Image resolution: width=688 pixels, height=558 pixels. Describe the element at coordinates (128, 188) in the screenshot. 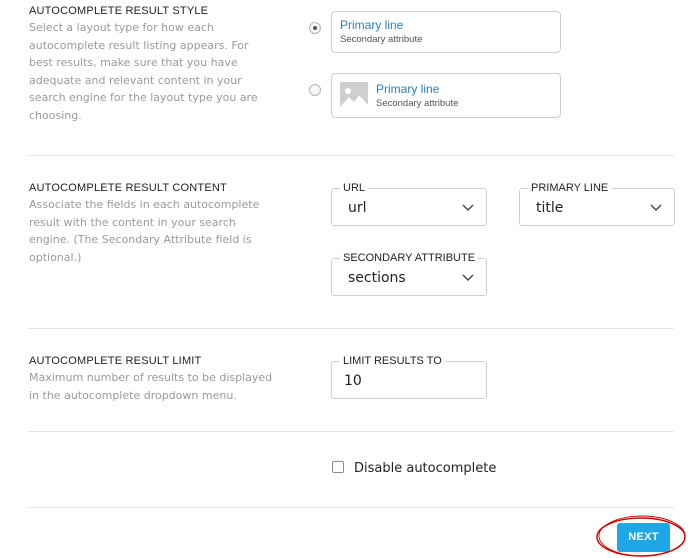

I see `content-section-title: AUTOCOMPLETE RESULT CONTENT` at that location.